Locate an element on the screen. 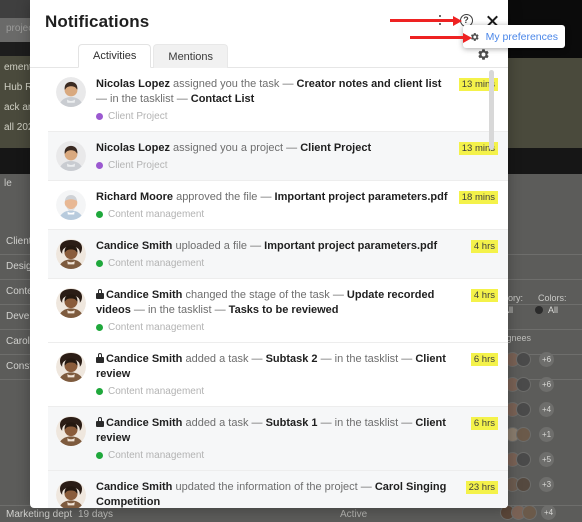 The width and height of the screenshot is (582, 522). notification-phrase: changed the stage of the task — is located at coordinates (264, 295).